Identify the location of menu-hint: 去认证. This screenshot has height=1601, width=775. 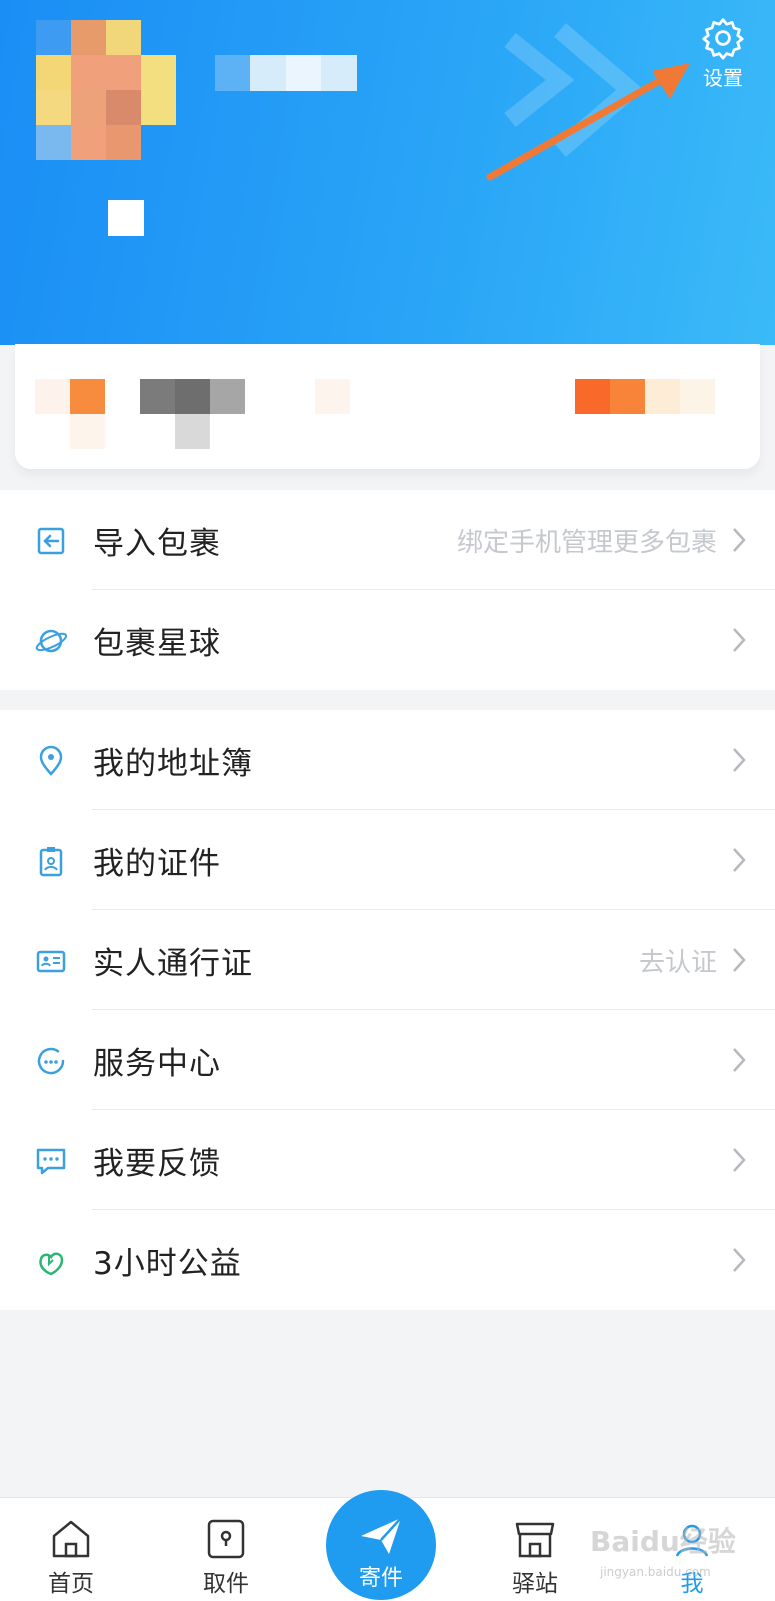
(677, 962).